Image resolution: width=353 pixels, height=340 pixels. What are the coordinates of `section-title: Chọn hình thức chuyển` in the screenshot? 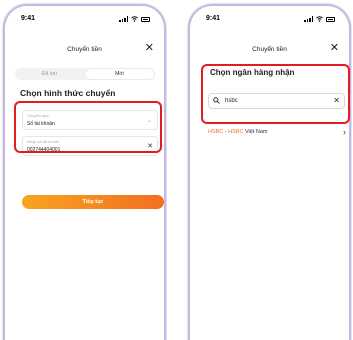 It's located at (68, 93).